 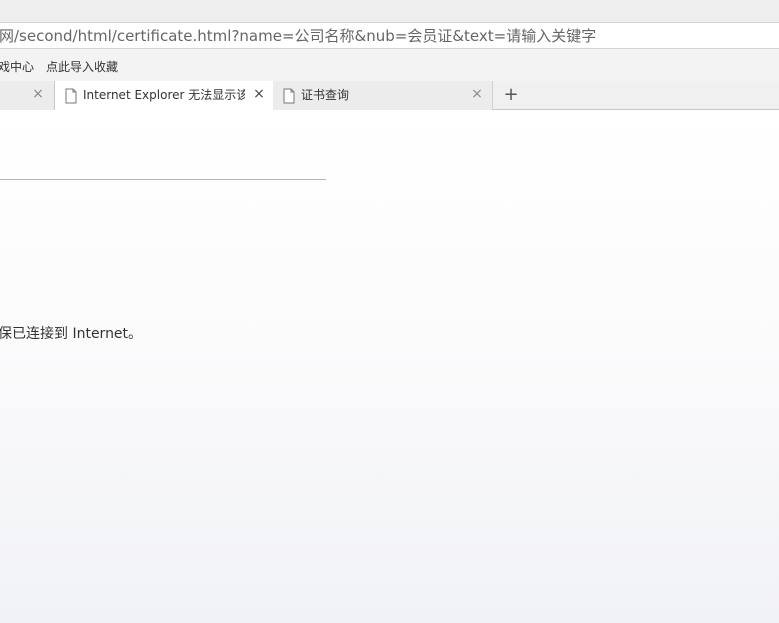 I want to click on tab-strip: × Internet Explorer 无法显示该 × 证书查询 × +, so click(x=389, y=95).